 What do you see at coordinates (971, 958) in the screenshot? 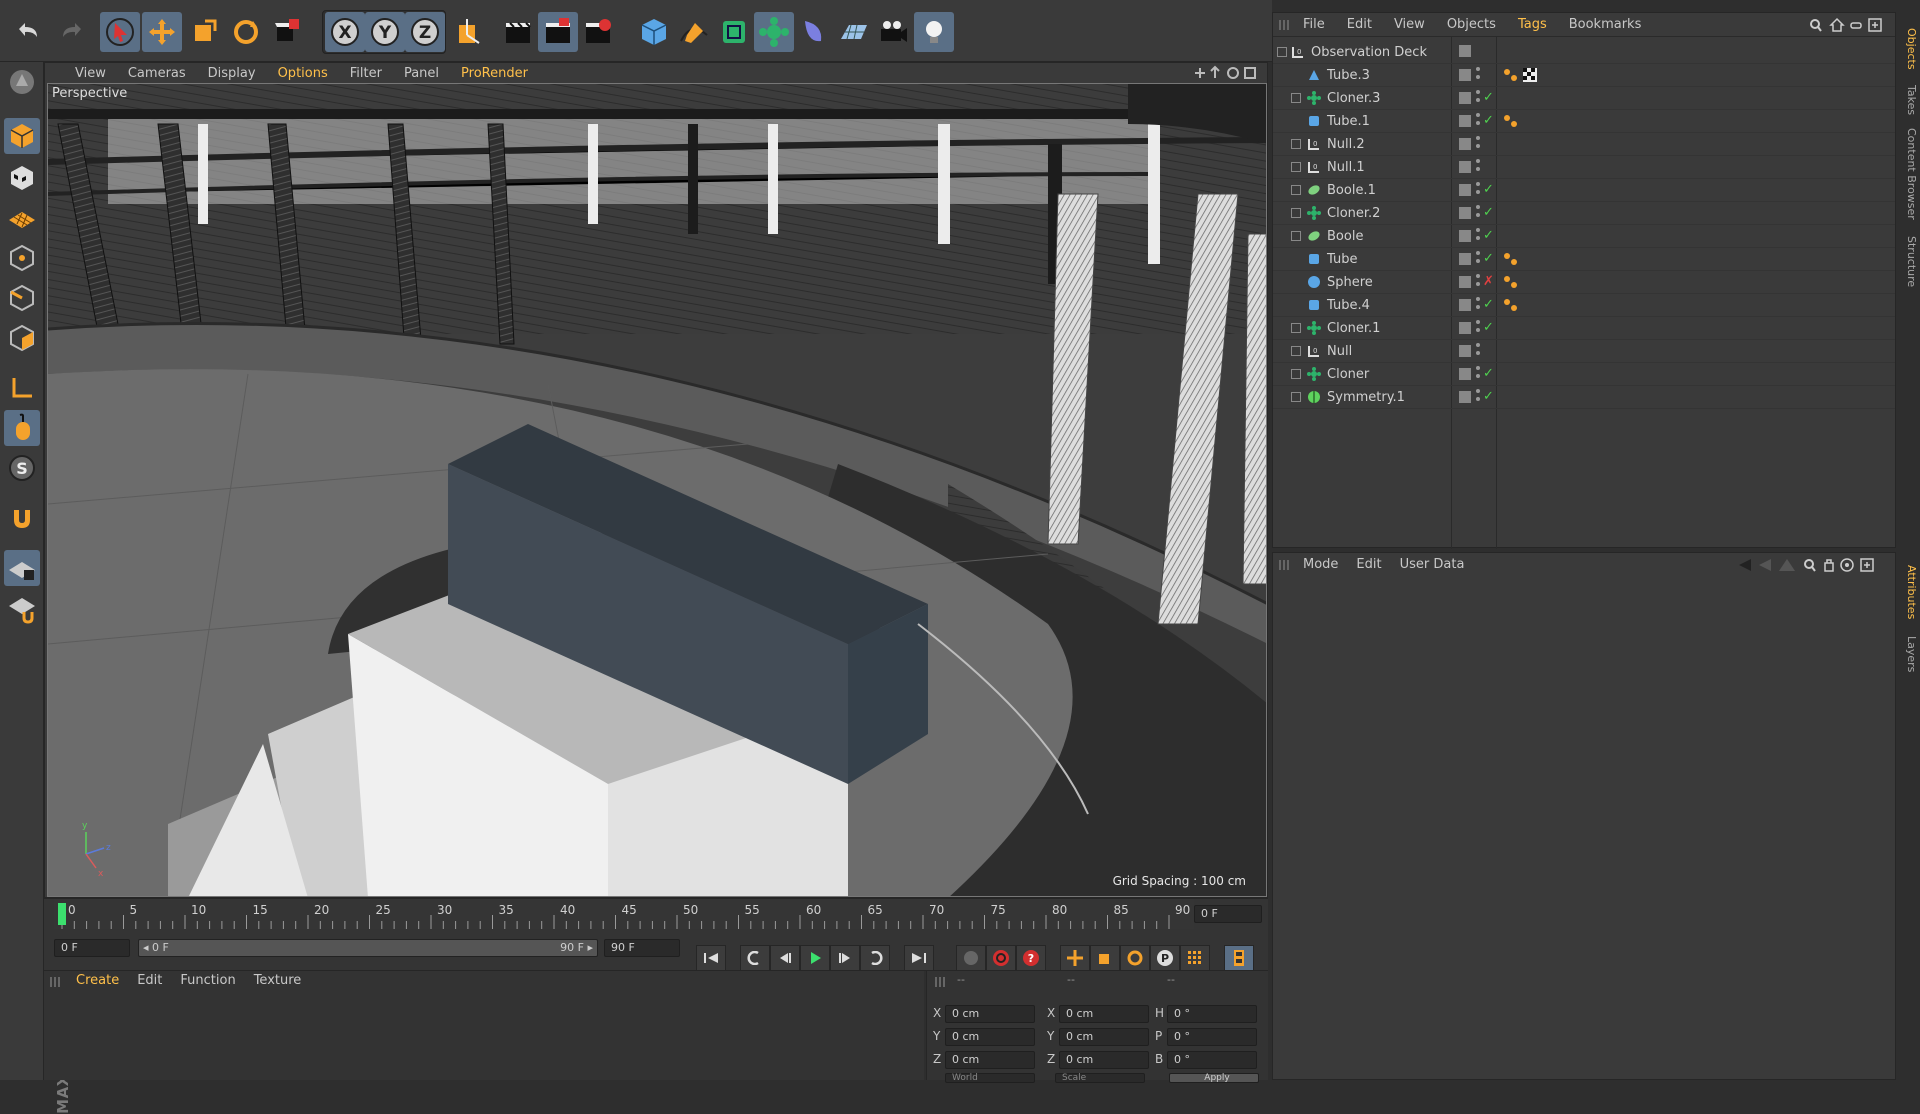
I see `record-disabled-button` at bounding box center [971, 958].